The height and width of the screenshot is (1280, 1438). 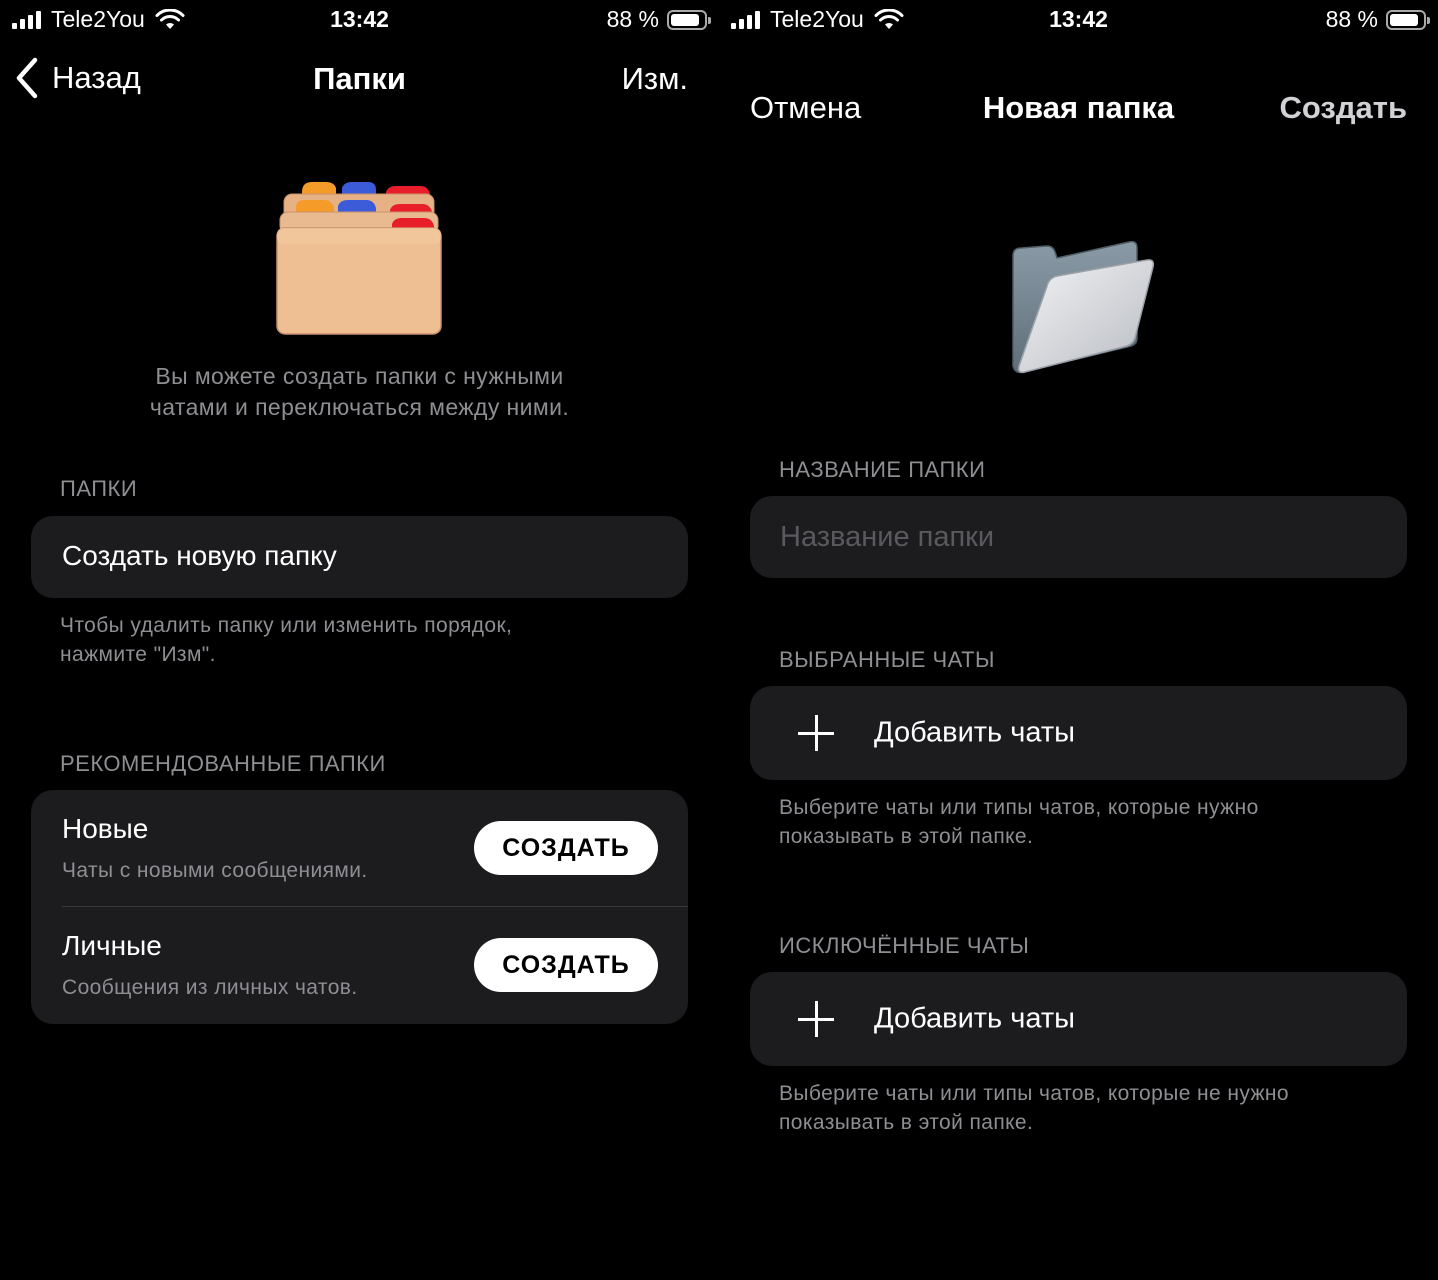 I want to click on create-new-chats-folder-button: СОЗДАТЬ, so click(x=566, y=848).